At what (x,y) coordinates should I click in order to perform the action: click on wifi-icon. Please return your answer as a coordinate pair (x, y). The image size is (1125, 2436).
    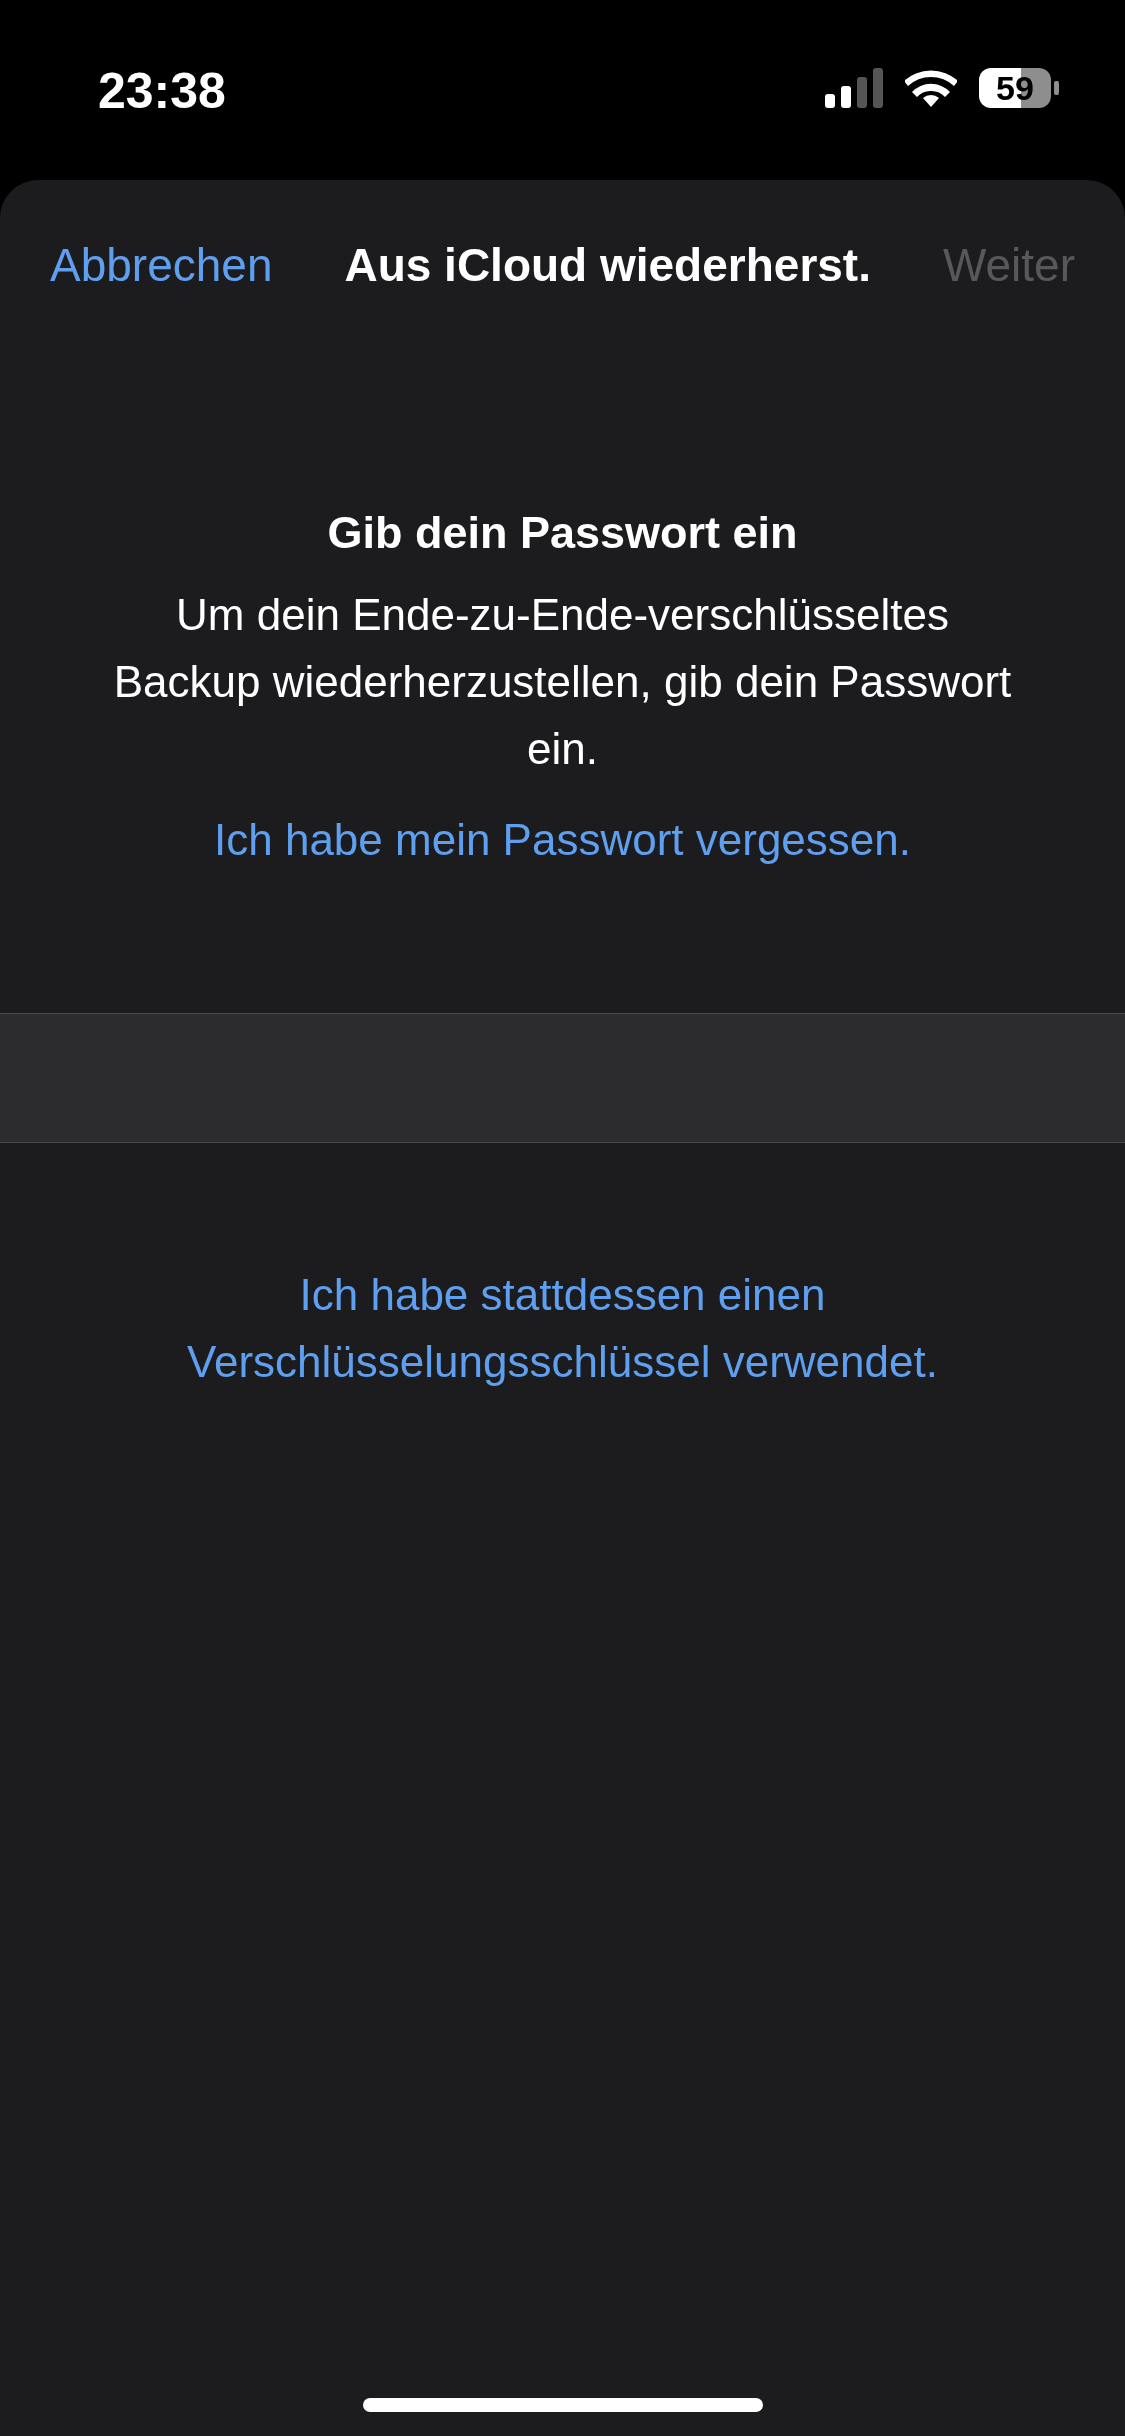
    Looking at the image, I should click on (931, 88).